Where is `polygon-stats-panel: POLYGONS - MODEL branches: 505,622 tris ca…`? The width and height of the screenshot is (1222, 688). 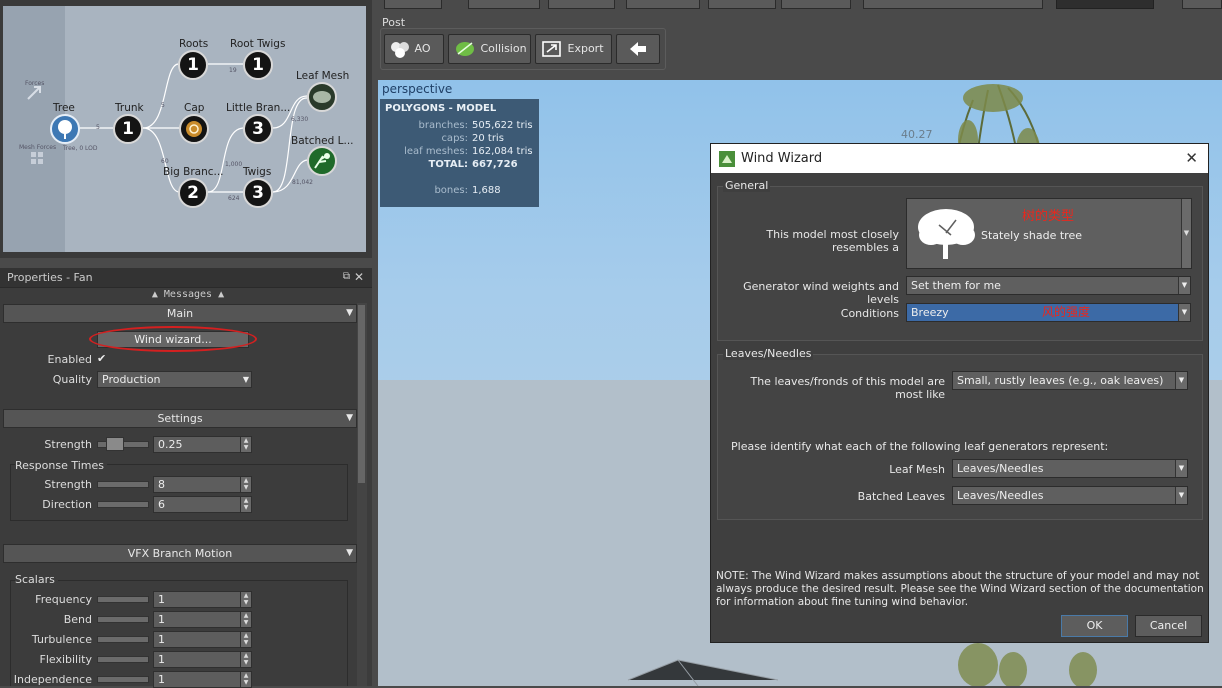
polygon-stats-panel: POLYGONS - MODEL branches: 505,622 tris ca… is located at coordinates (459, 153).